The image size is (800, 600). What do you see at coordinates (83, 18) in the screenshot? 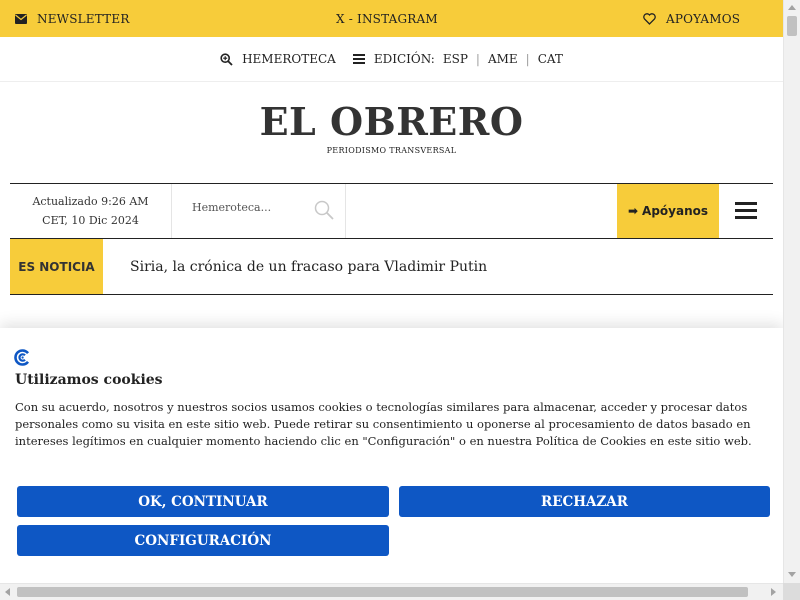
I see `newsletter-label: NEWSLETTER` at bounding box center [83, 18].